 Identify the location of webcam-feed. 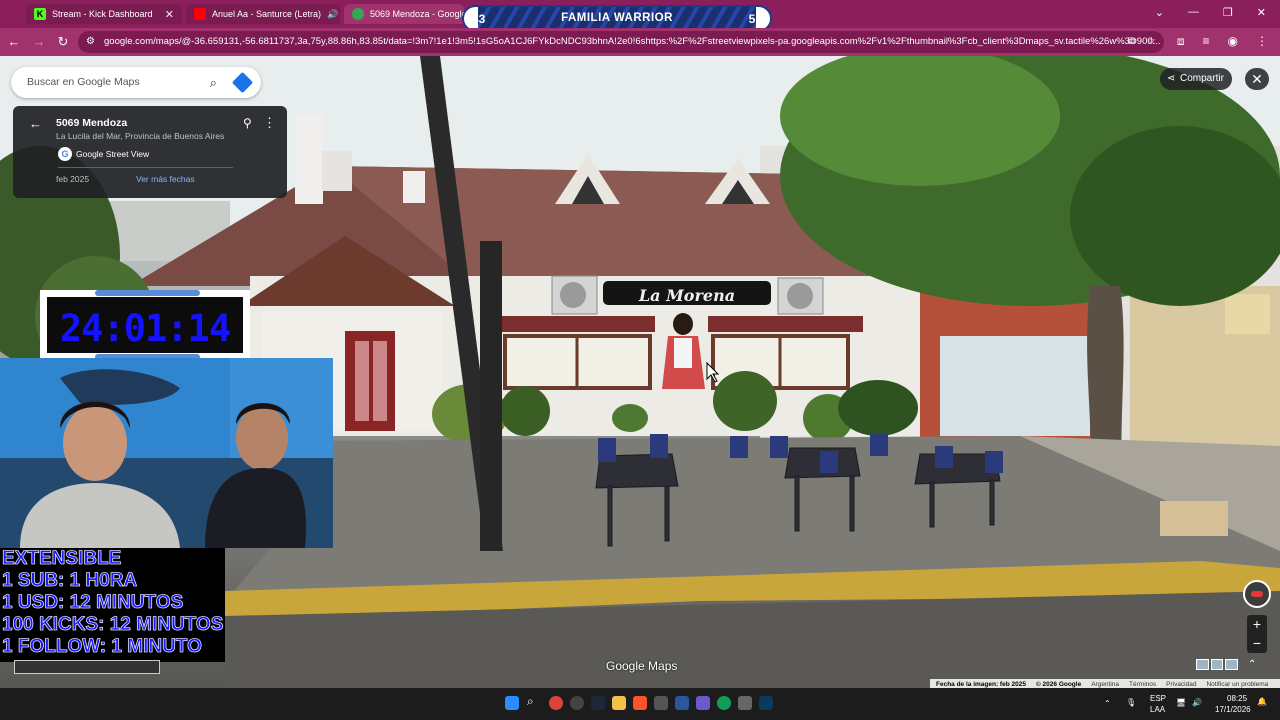
(166, 453).